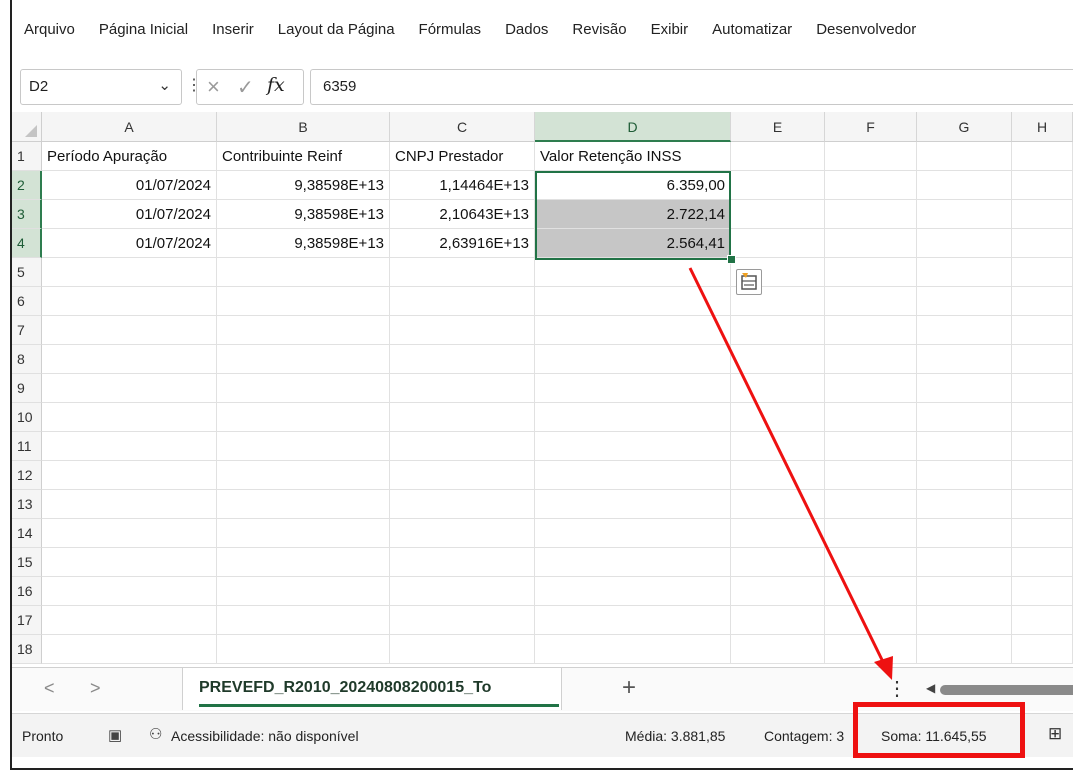  What do you see at coordinates (462, 185) in the screenshot?
I see `cell-c2: 1,14464E+13` at bounding box center [462, 185].